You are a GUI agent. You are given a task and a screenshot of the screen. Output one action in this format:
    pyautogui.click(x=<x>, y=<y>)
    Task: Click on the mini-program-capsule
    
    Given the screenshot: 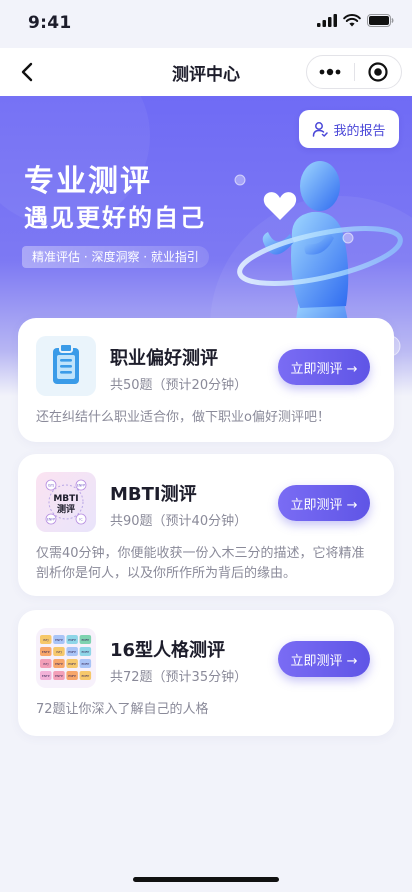 What is the action you would take?
    pyautogui.click(x=354, y=72)
    